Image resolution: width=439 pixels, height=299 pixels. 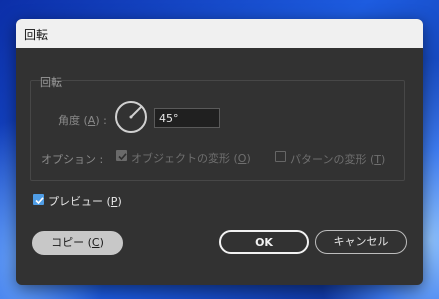 What do you see at coordinates (85, 201) in the screenshot?
I see `preview-label: プレビュー (P)` at bounding box center [85, 201].